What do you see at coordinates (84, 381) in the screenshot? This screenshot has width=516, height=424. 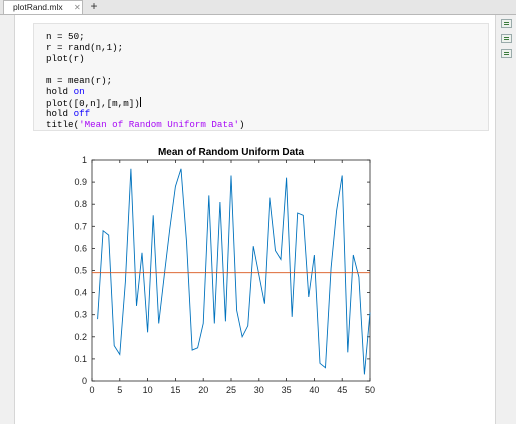 I see `y-tick-label: 0` at bounding box center [84, 381].